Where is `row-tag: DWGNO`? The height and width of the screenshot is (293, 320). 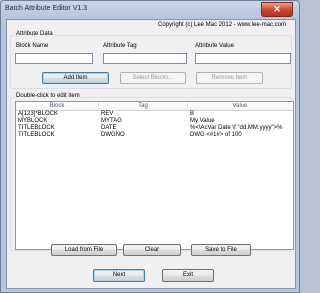 row-tag: DWGNO is located at coordinates (113, 135).